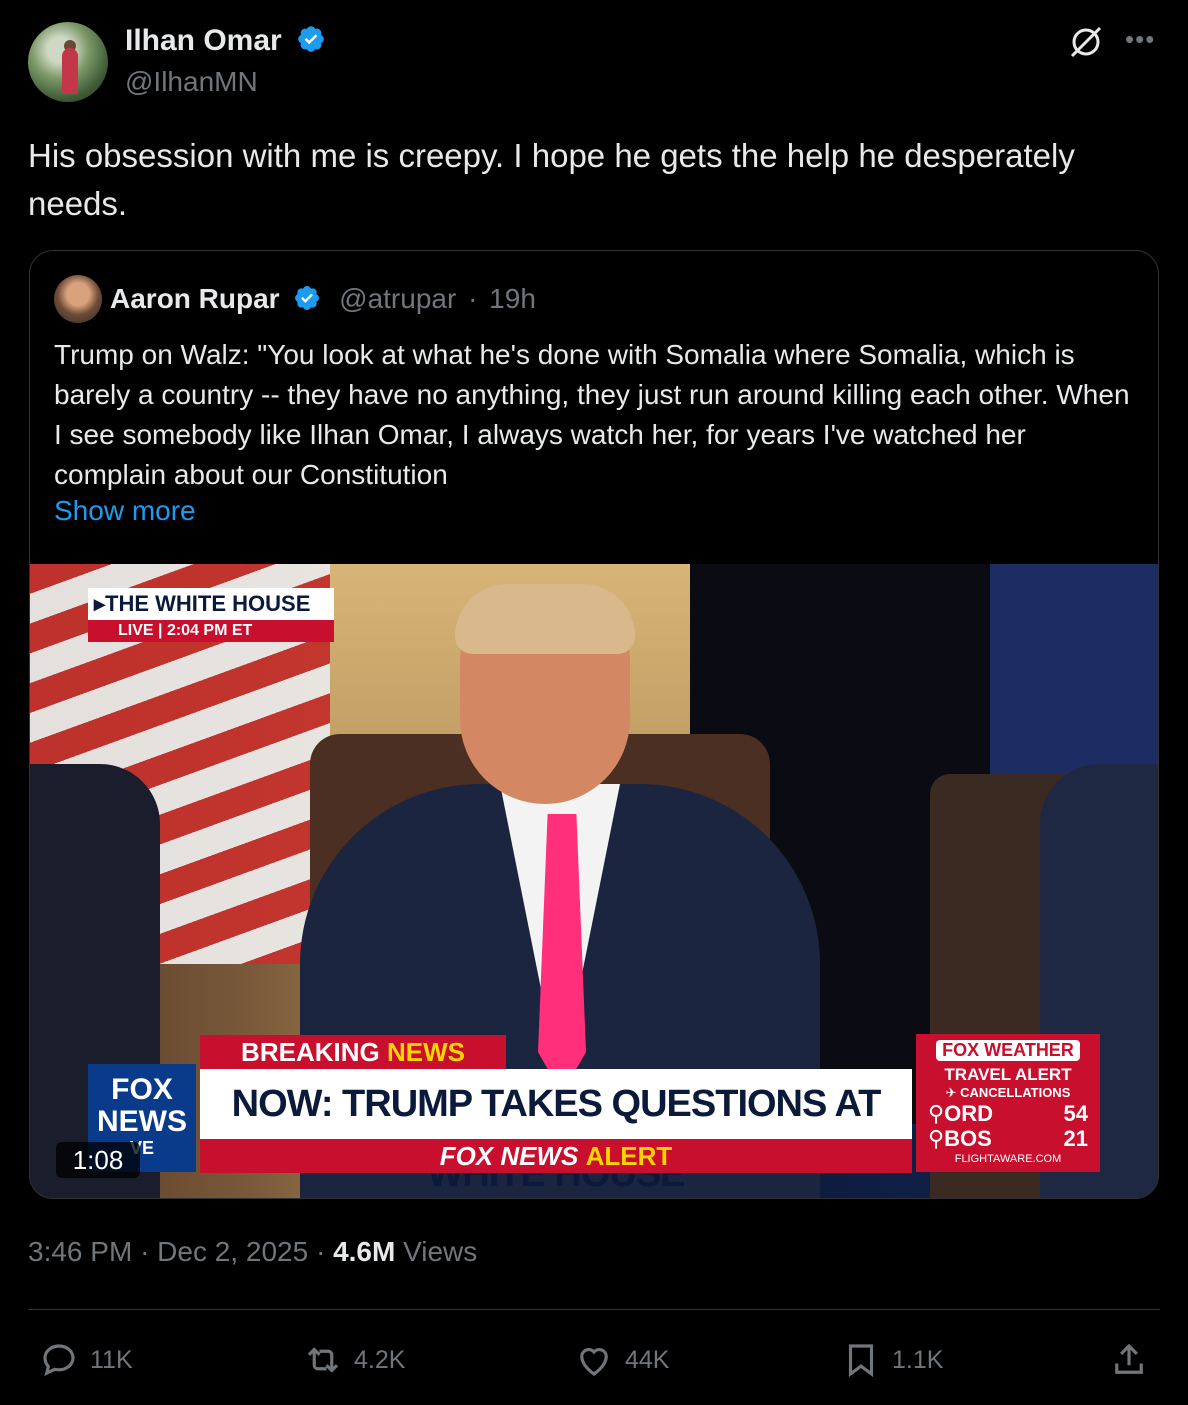 This screenshot has width=1188, height=1405. Describe the element at coordinates (512, 298) in the screenshot. I see `quote-time: 19h` at that location.